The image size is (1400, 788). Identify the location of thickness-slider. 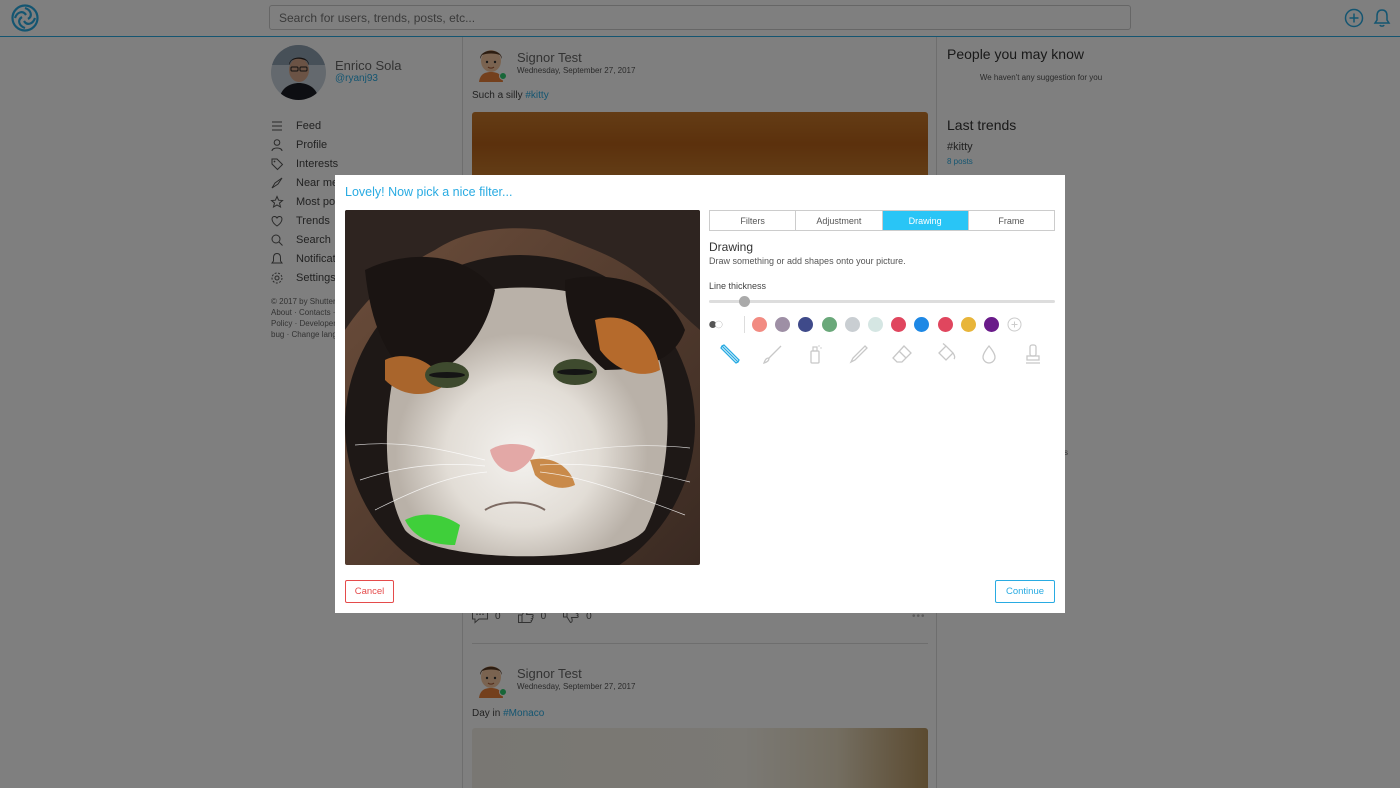
(882, 301).